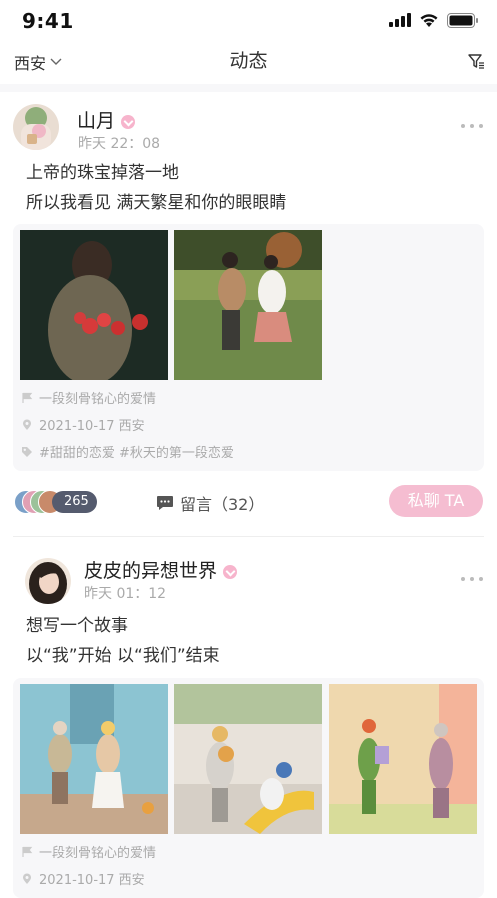 This screenshot has height=898, width=497. What do you see at coordinates (136, 453) in the screenshot?
I see `tags-label: #甜甜的恋爱 #秋天的第一段恋爱` at bounding box center [136, 453].